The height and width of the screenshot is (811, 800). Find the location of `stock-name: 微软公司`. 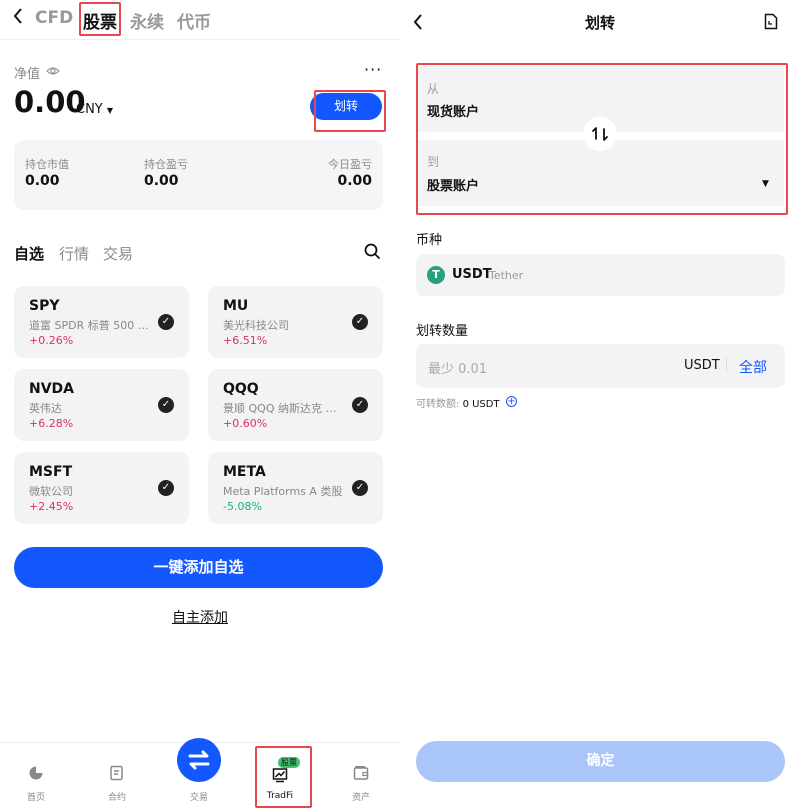

stock-name: 微软公司 is located at coordinates (51, 491).